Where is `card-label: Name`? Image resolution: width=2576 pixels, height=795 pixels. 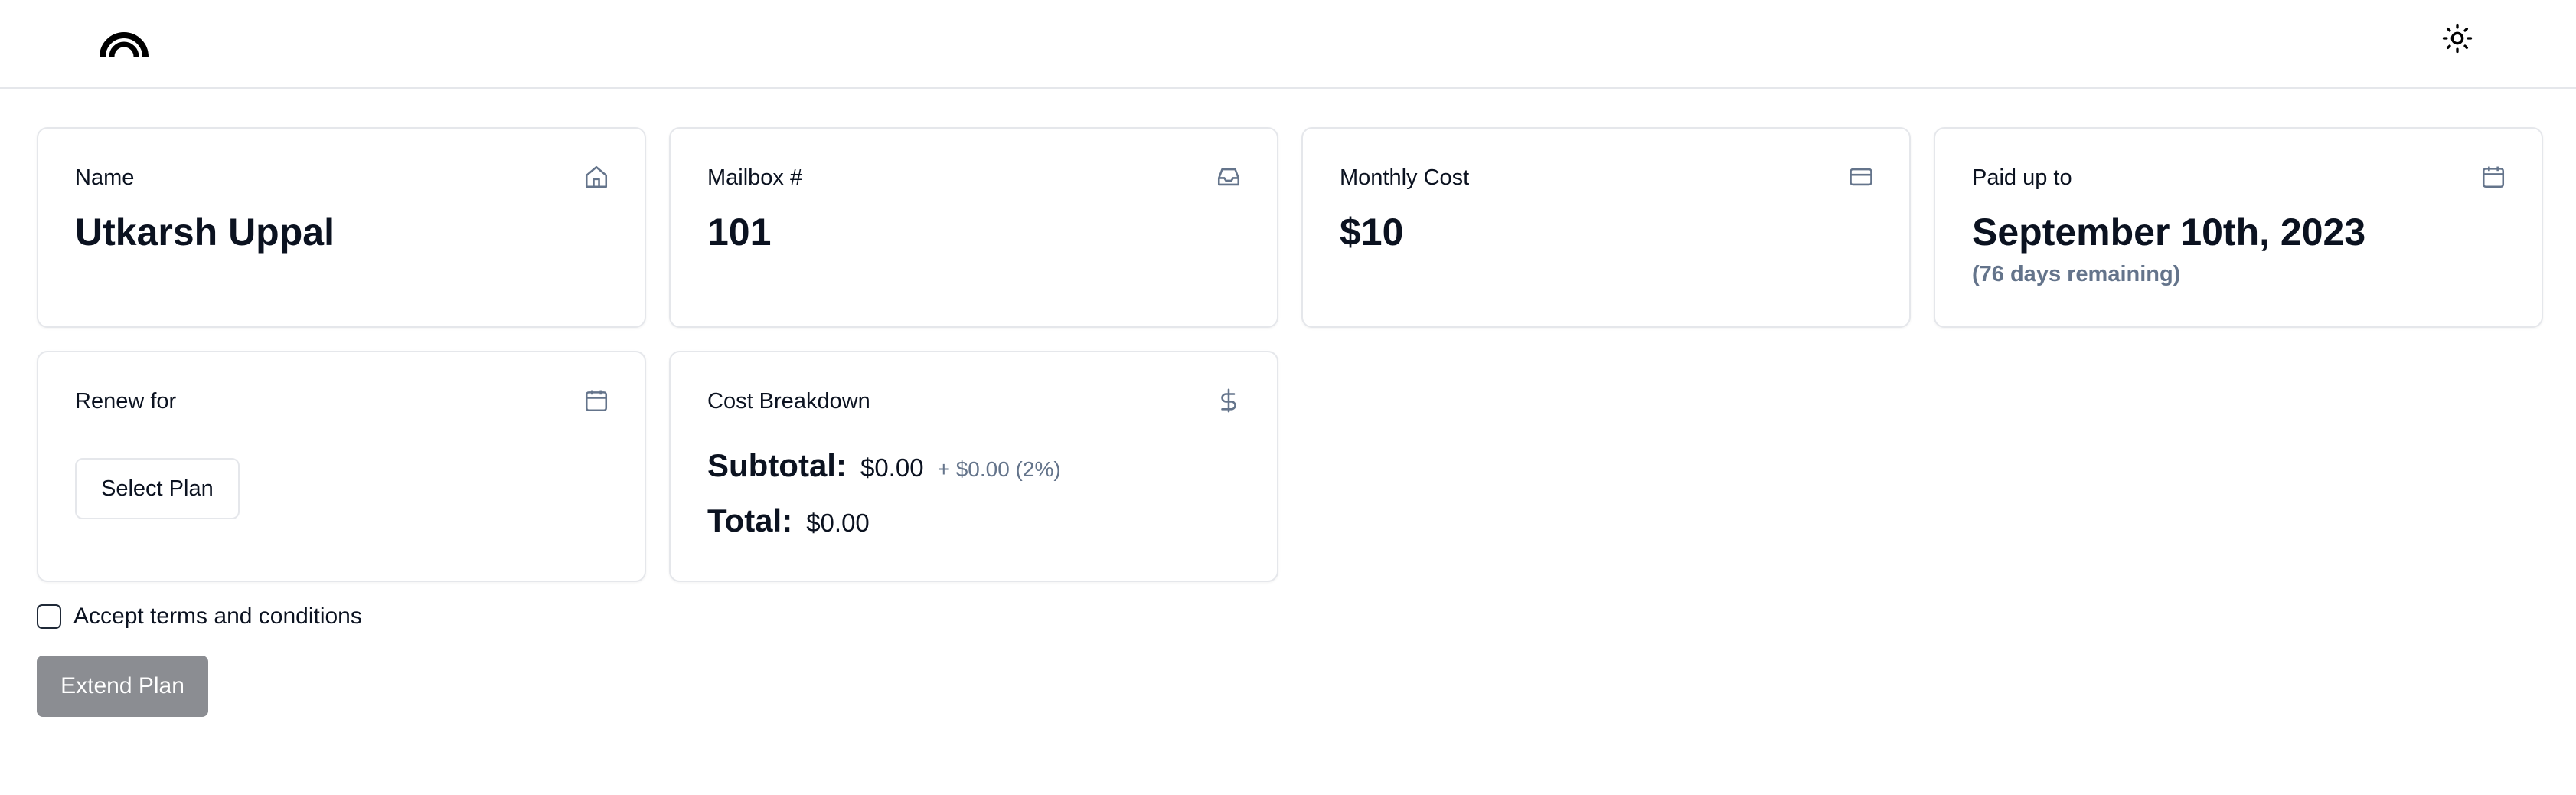
card-label: Name is located at coordinates (105, 177).